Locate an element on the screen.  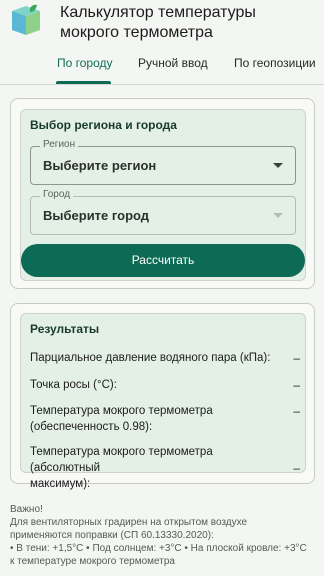
tab-manual-input: Ручной ввод is located at coordinates (173, 68).